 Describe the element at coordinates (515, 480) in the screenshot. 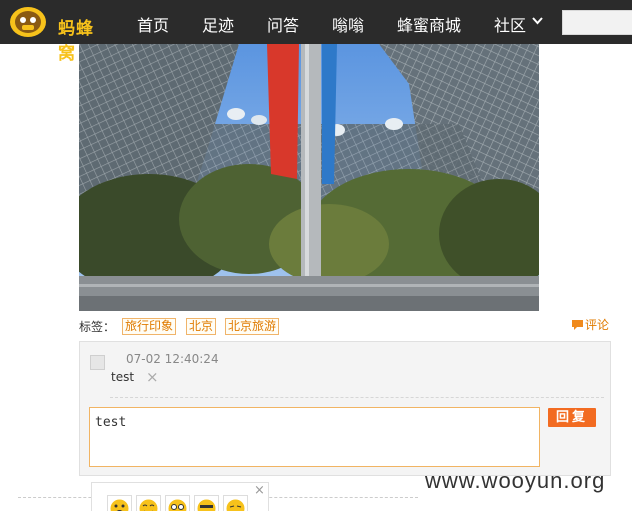

I see `watermark: www.wooyun.org` at that location.